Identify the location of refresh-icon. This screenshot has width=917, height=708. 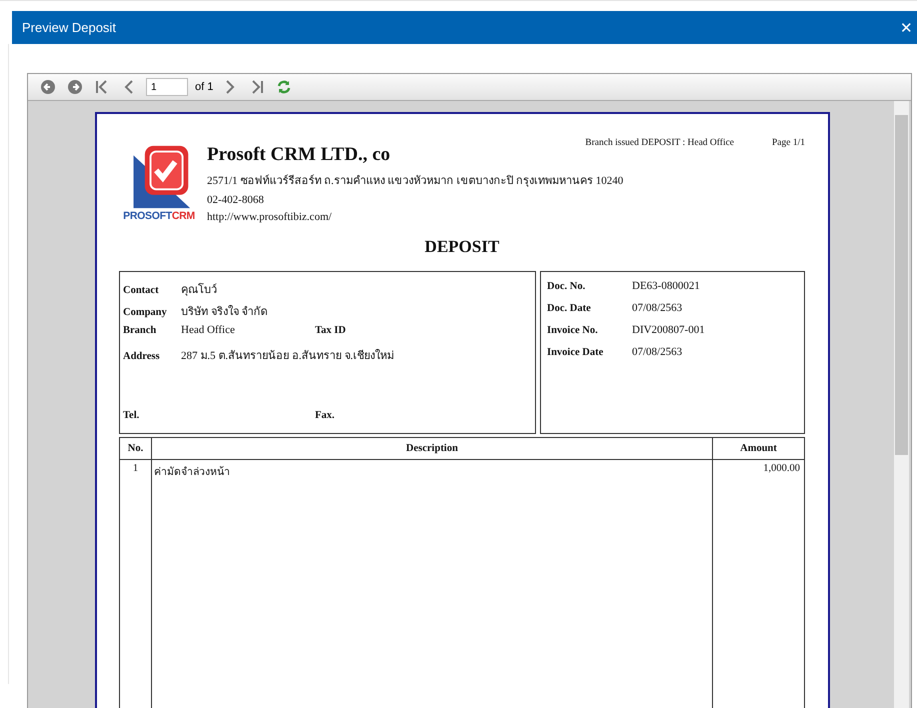
(284, 87).